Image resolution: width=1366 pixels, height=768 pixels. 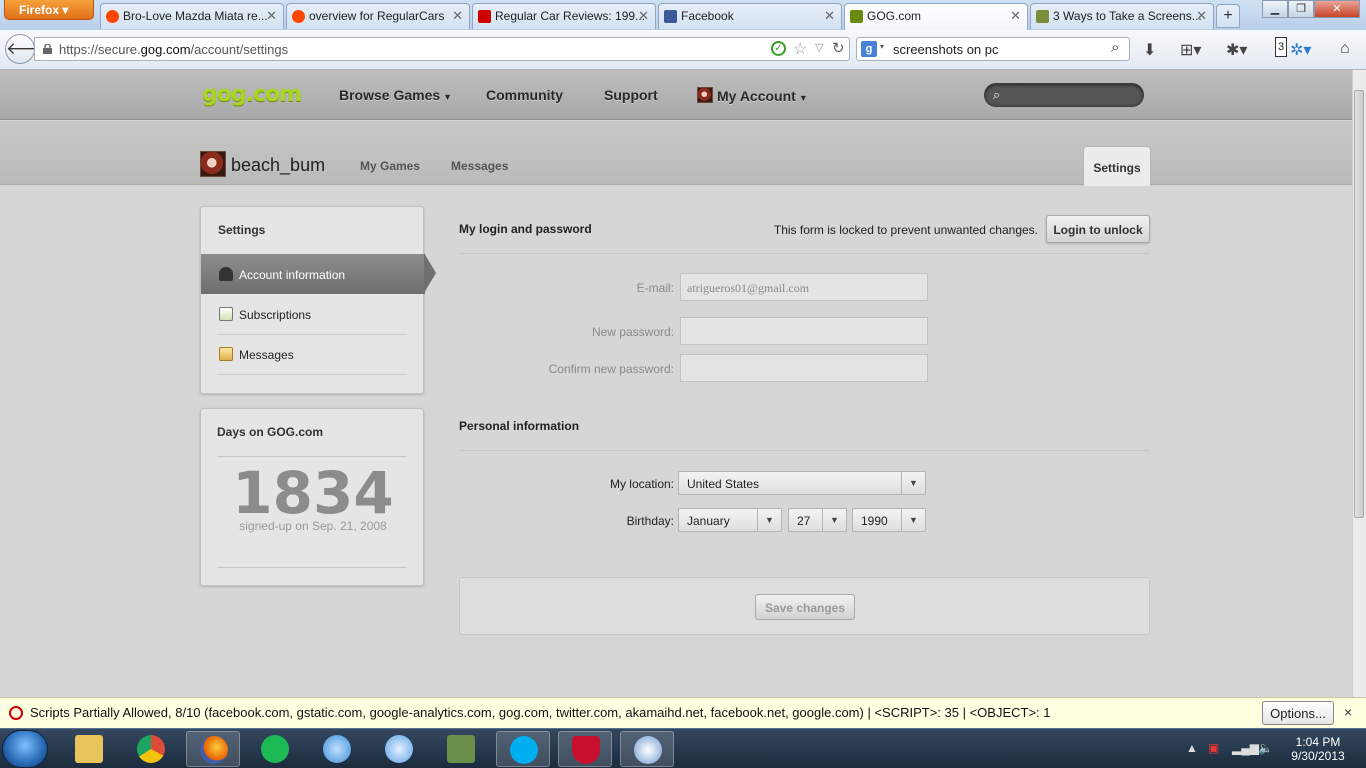 What do you see at coordinates (869, 49) in the screenshot?
I see `google-search-engine-icon: g` at bounding box center [869, 49].